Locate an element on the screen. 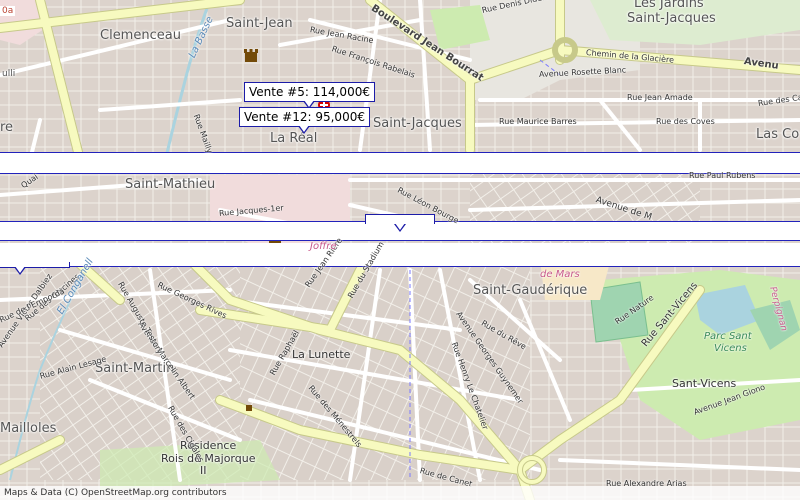 The width and height of the screenshot is (800, 500). area-label-parc-2: Vicens is located at coordinates (730, 348).